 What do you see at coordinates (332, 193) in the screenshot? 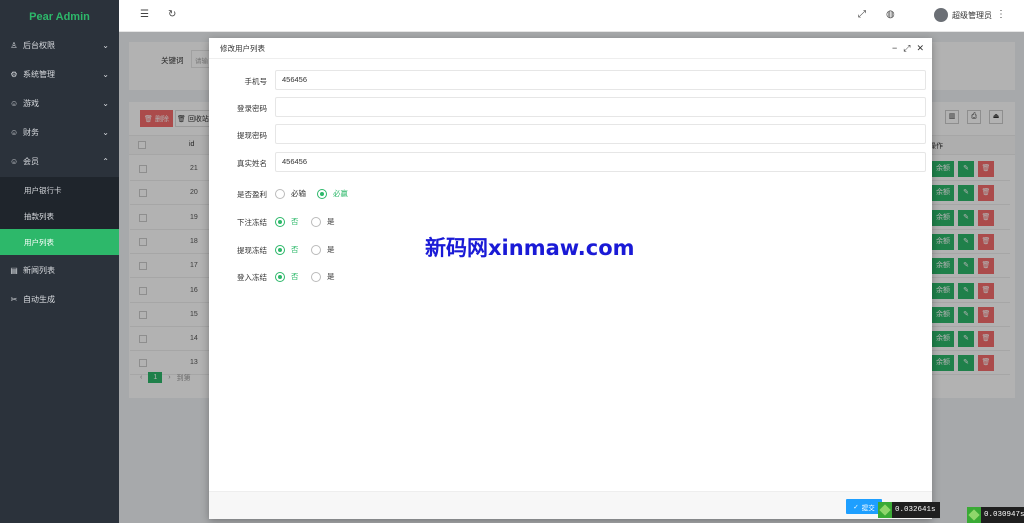
I see `profit-win-radio: 必赢` at bounding box center [332, 193].